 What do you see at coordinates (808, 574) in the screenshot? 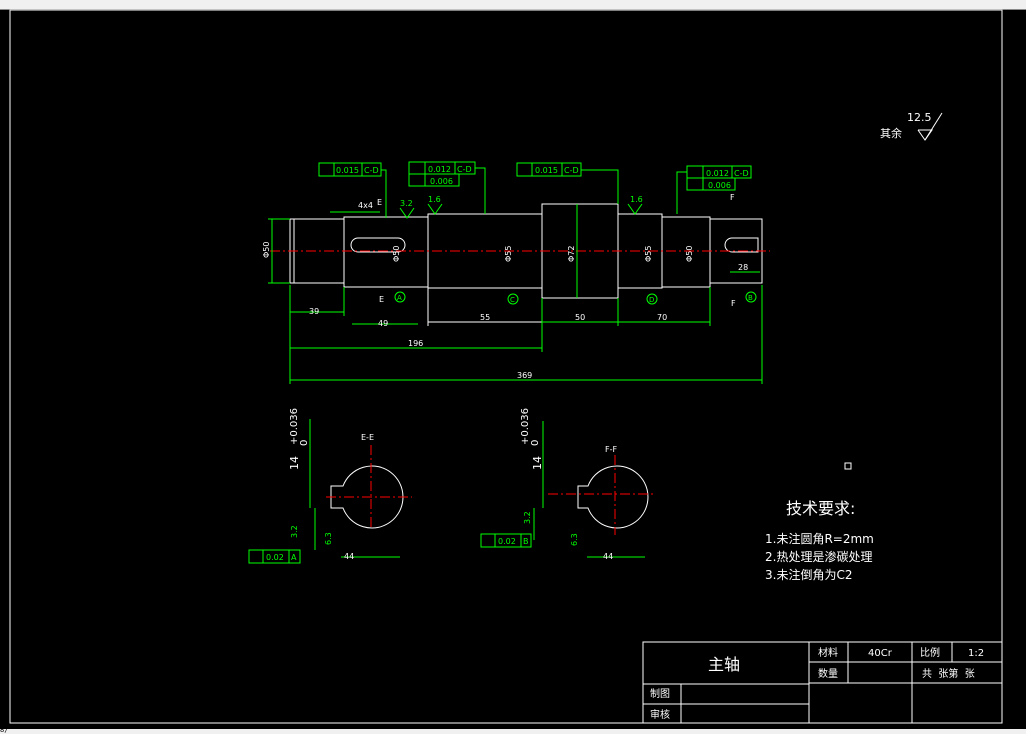
I see `tech-item-3: 3.未注倒角为C2` at bounding box center [808, 574].